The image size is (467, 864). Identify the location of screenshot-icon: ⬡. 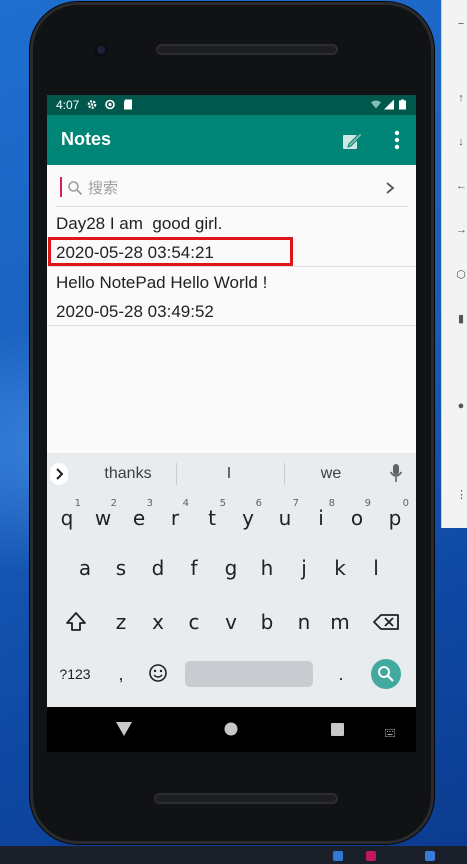
(461, 274).